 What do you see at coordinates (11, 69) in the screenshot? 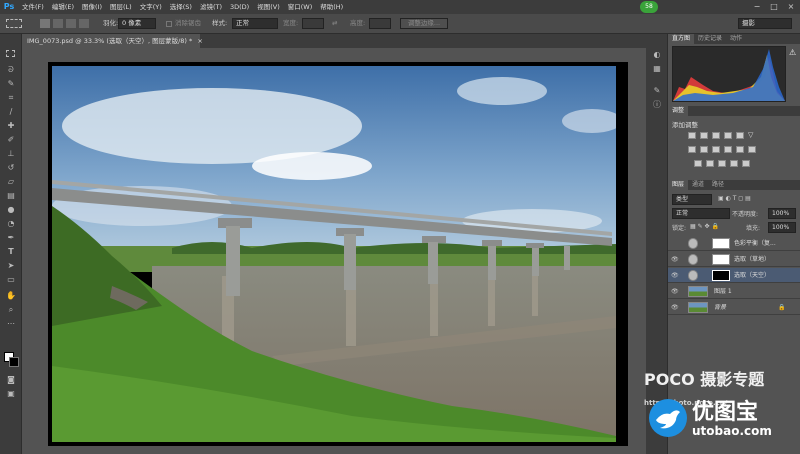
I see `lasso-icon: ᘐ` at bounding box center [11, 69].